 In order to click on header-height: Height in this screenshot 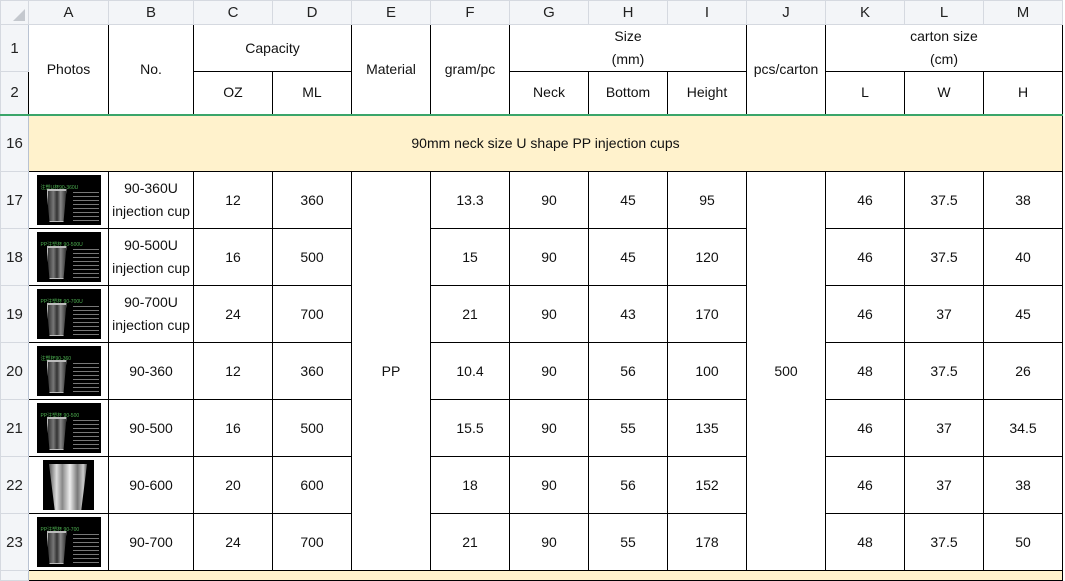, I will do `click(707, 93)`.